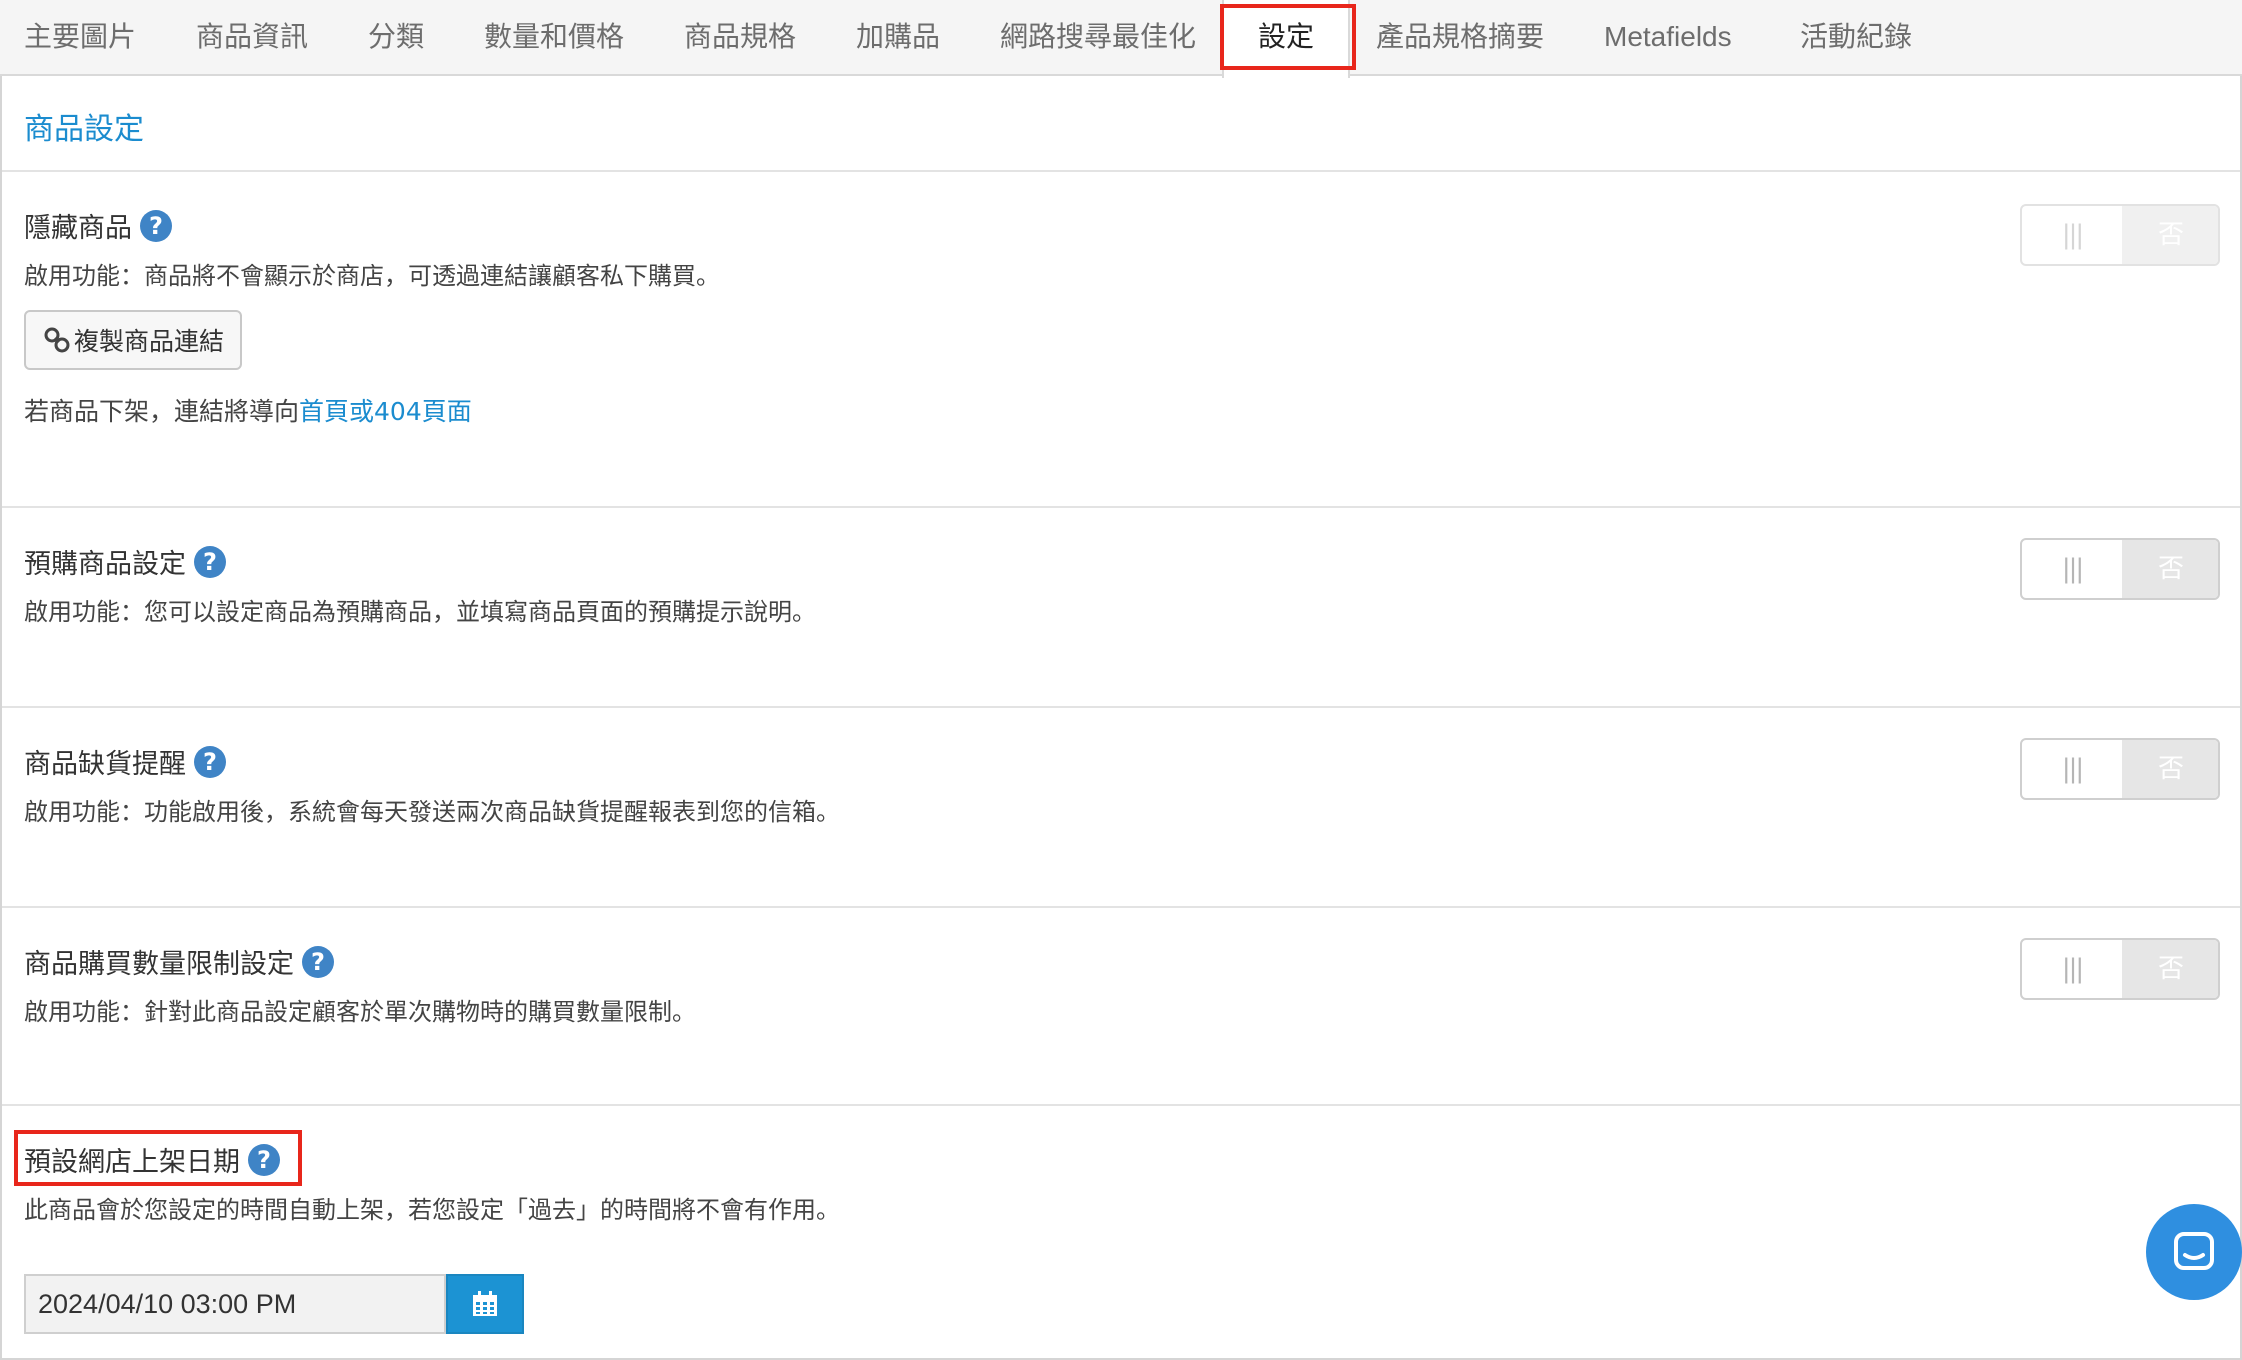 The width and height of the screenshot is (2242, 1360). Describe the element at coordinates (2120, 569) in the screenshot. I see `preorder-toggle: ||| 否` at that location.